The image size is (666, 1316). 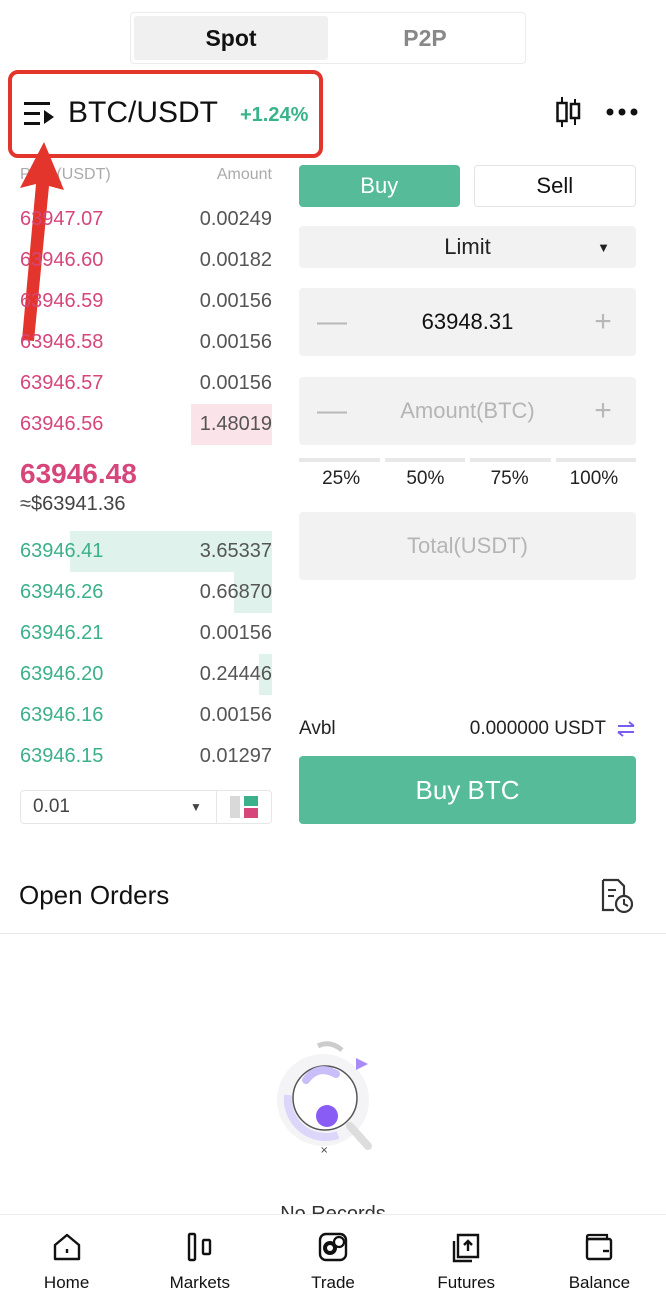 What do you see at coordinates (467, 729) in the screenshot?
I see `available-balance: Avbl 0.000000 USDT` at bounding box center [467, 729].